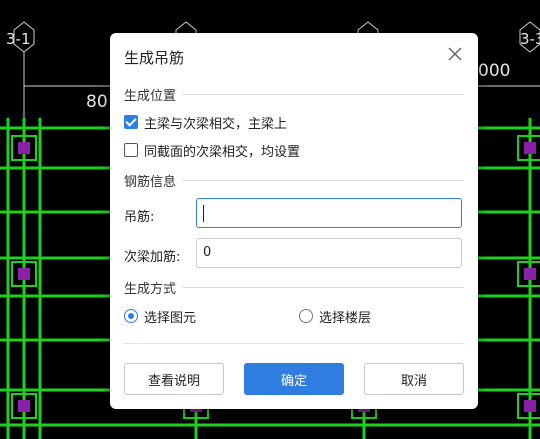 Image resolution: width=540 pixels, height=439 pixels. Describe the element at coordinates (170, 318) in the screenshot. I see `radio-select-element-label: 选择图元` at that location.